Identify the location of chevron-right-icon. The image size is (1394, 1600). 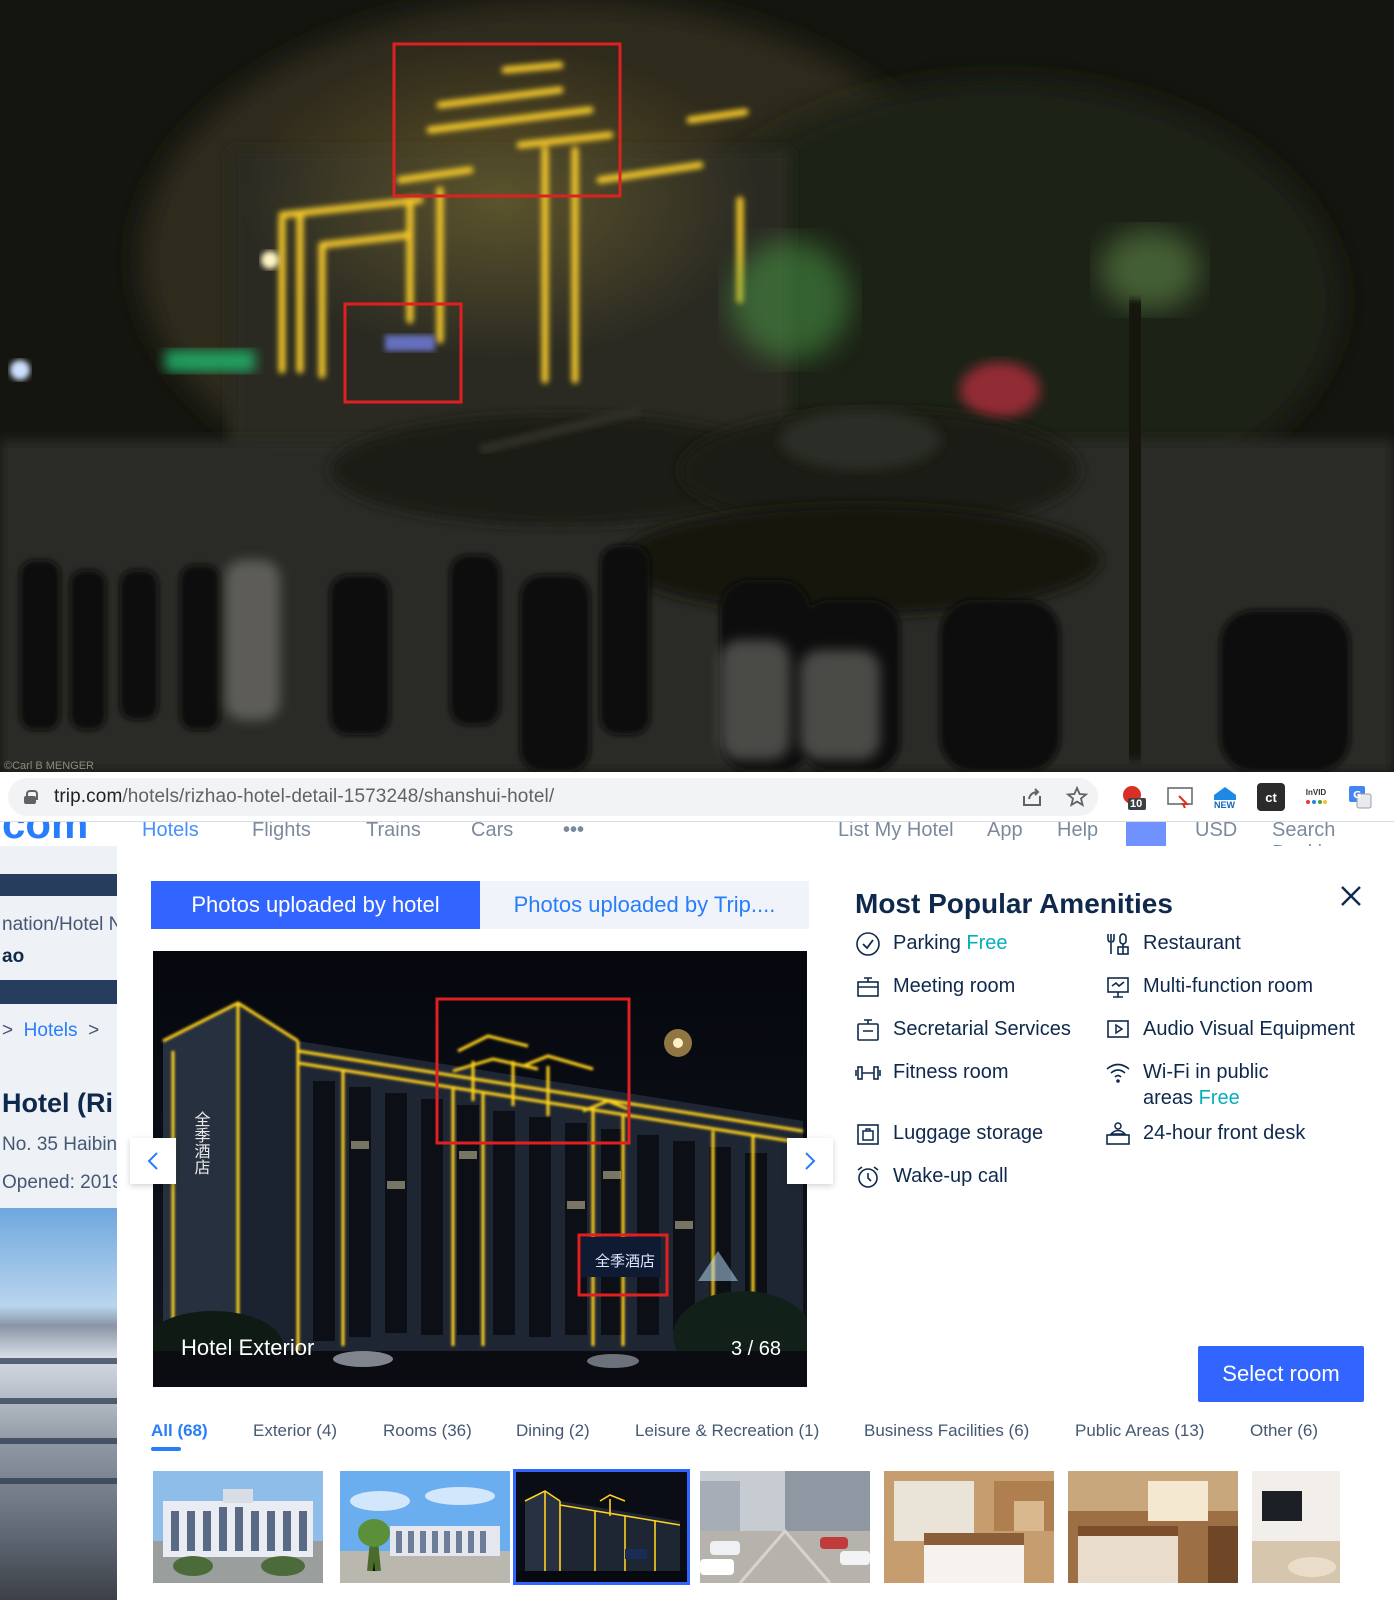
(810, 1161).